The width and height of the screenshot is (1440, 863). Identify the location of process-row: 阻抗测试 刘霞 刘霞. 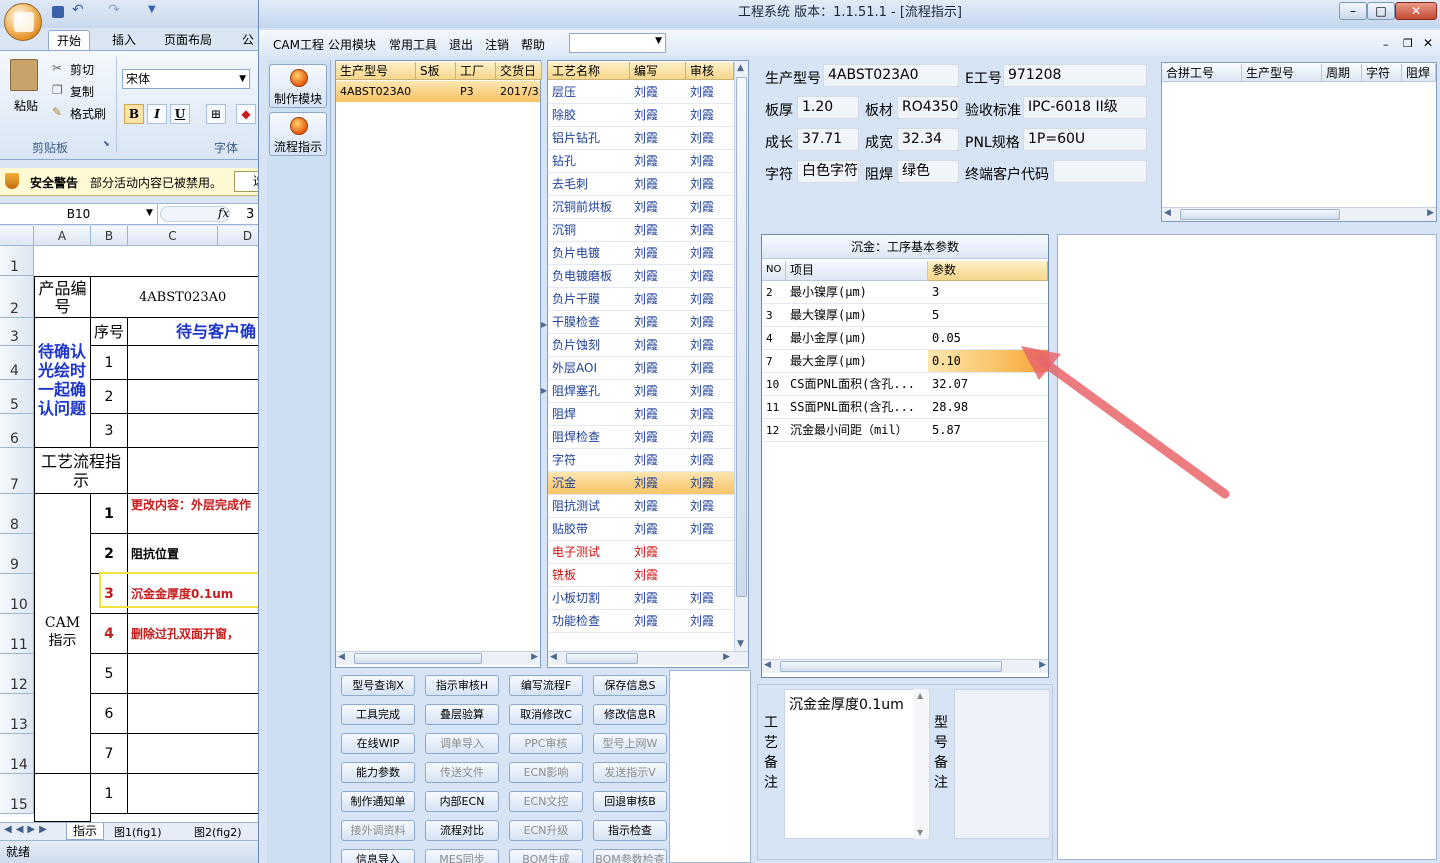
(641, 506).